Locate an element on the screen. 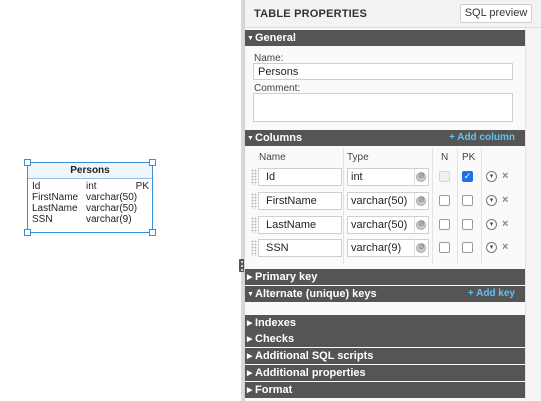 This screenshot has height=401, width=541. section-columns: ▼Columns + Add column is located at coordinates (385, 138).